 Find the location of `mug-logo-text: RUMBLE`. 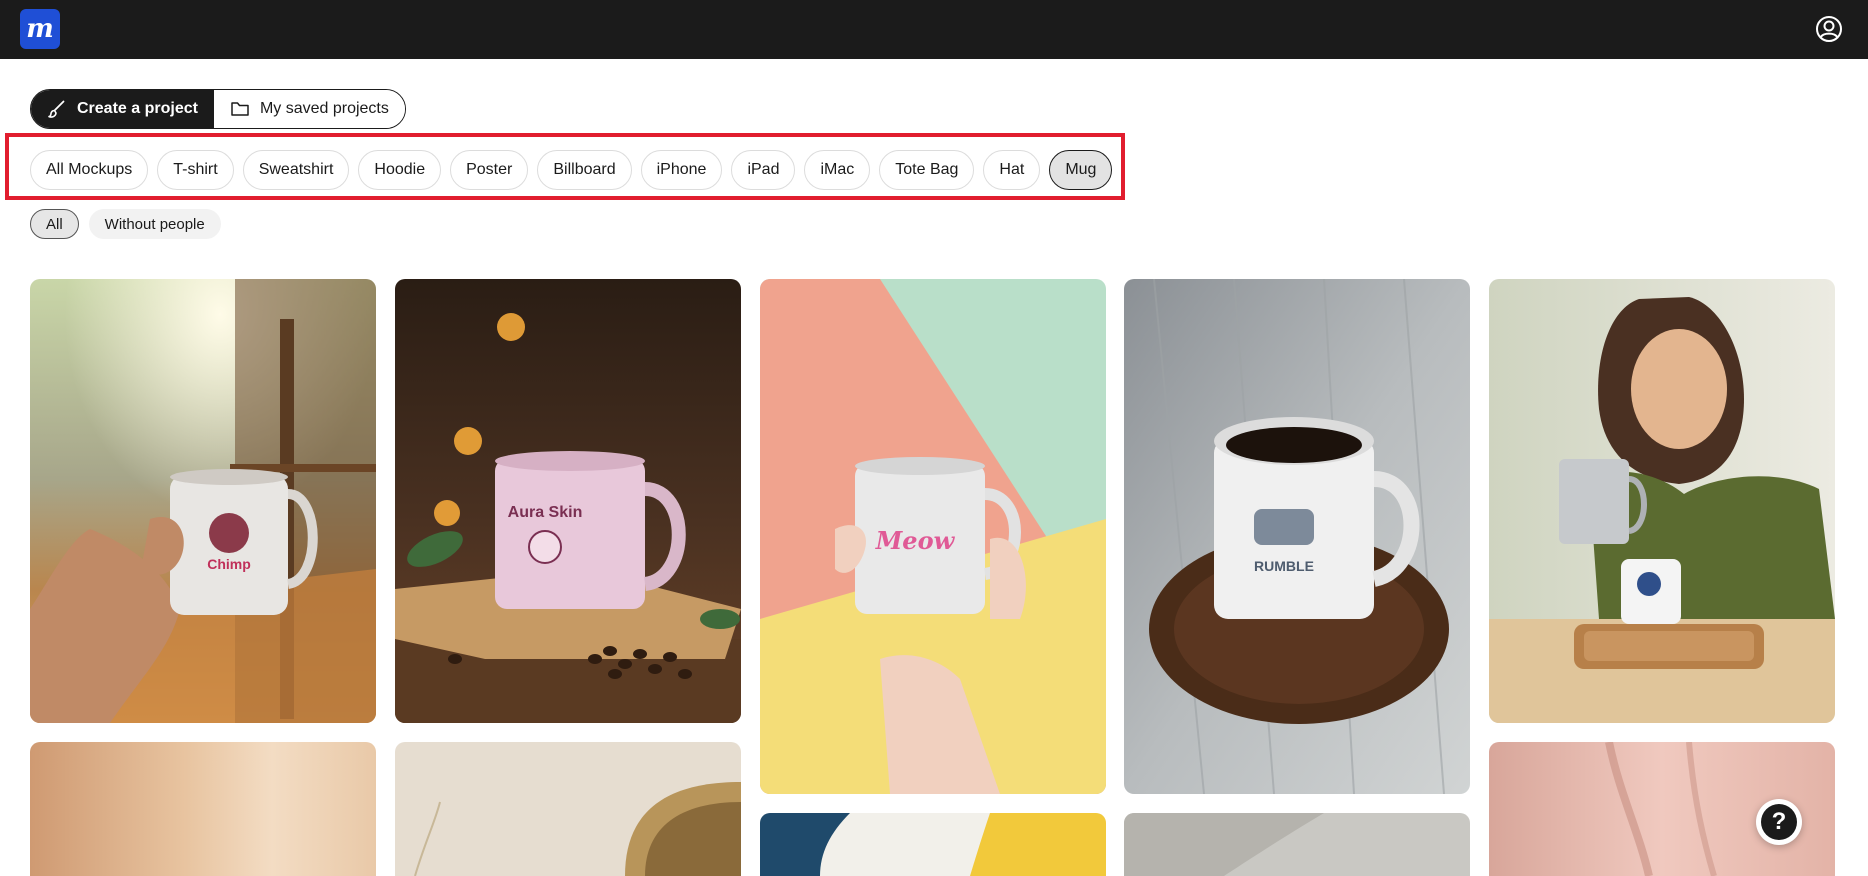

mug-logo-text: RUMBLE is located at coordinates (1284, 566).